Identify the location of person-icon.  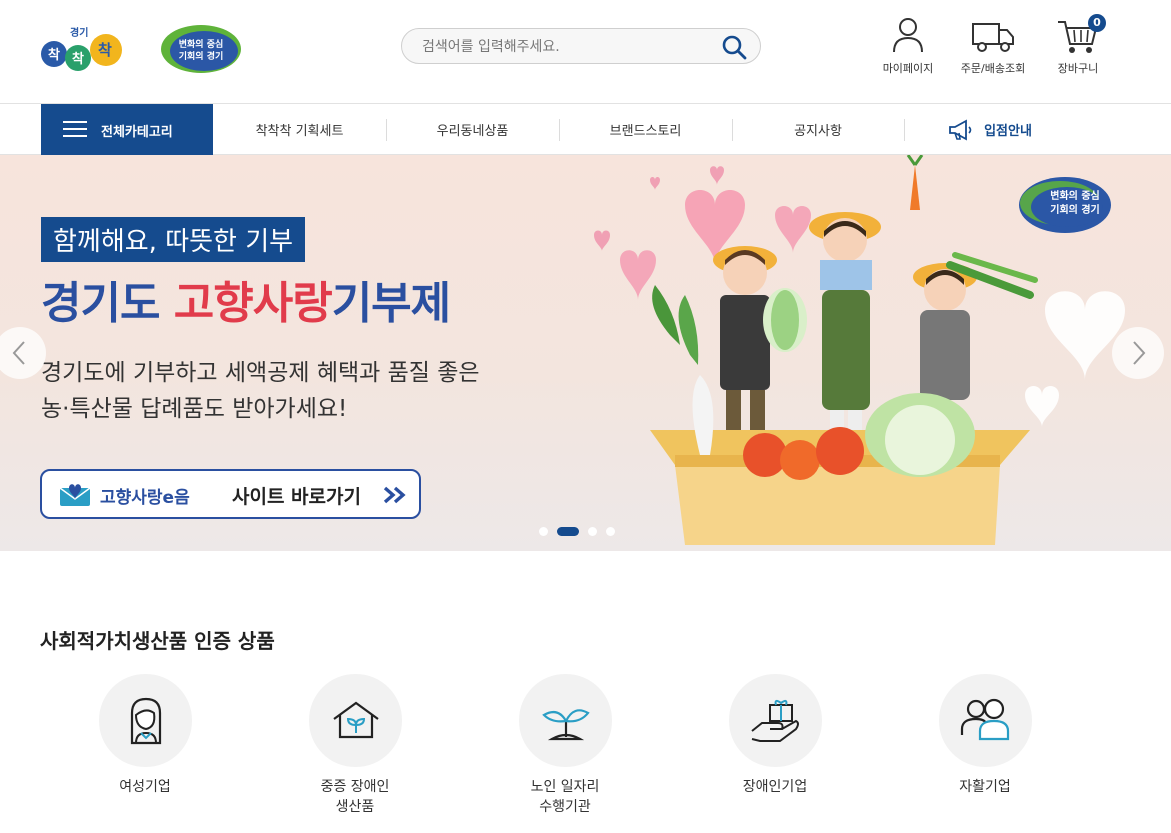
(908, 35).